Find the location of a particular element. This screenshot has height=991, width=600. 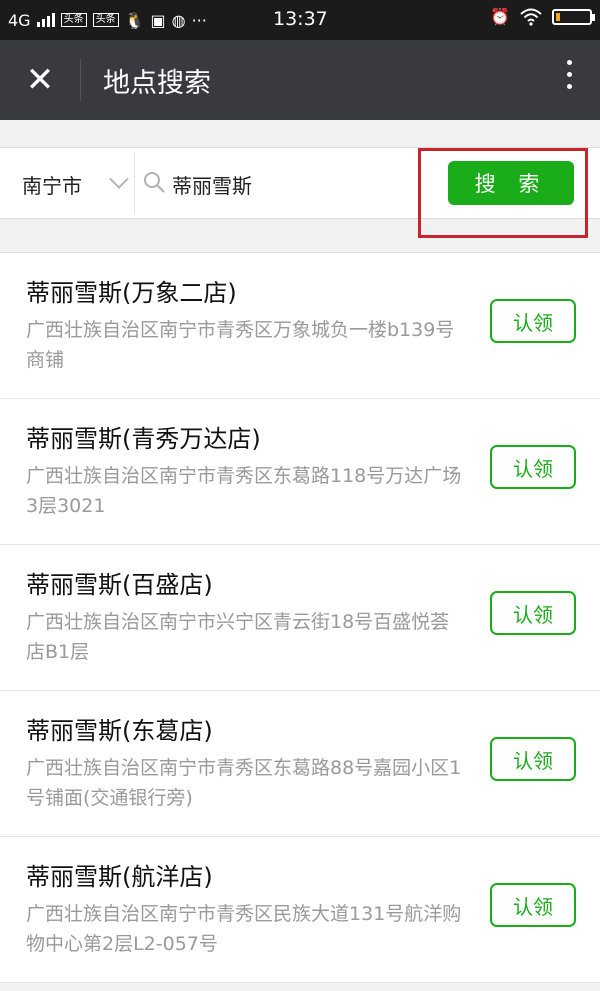

city-selector: 南宁市 is located at coordinates (52, 184).